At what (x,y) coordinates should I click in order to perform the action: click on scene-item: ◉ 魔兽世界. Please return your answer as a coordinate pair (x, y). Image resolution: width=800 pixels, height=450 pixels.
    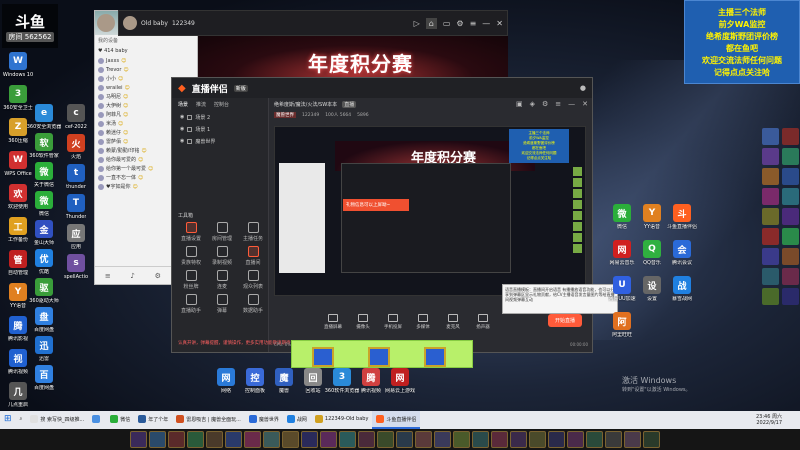
    Looking at the image, I should click on (220, 141).